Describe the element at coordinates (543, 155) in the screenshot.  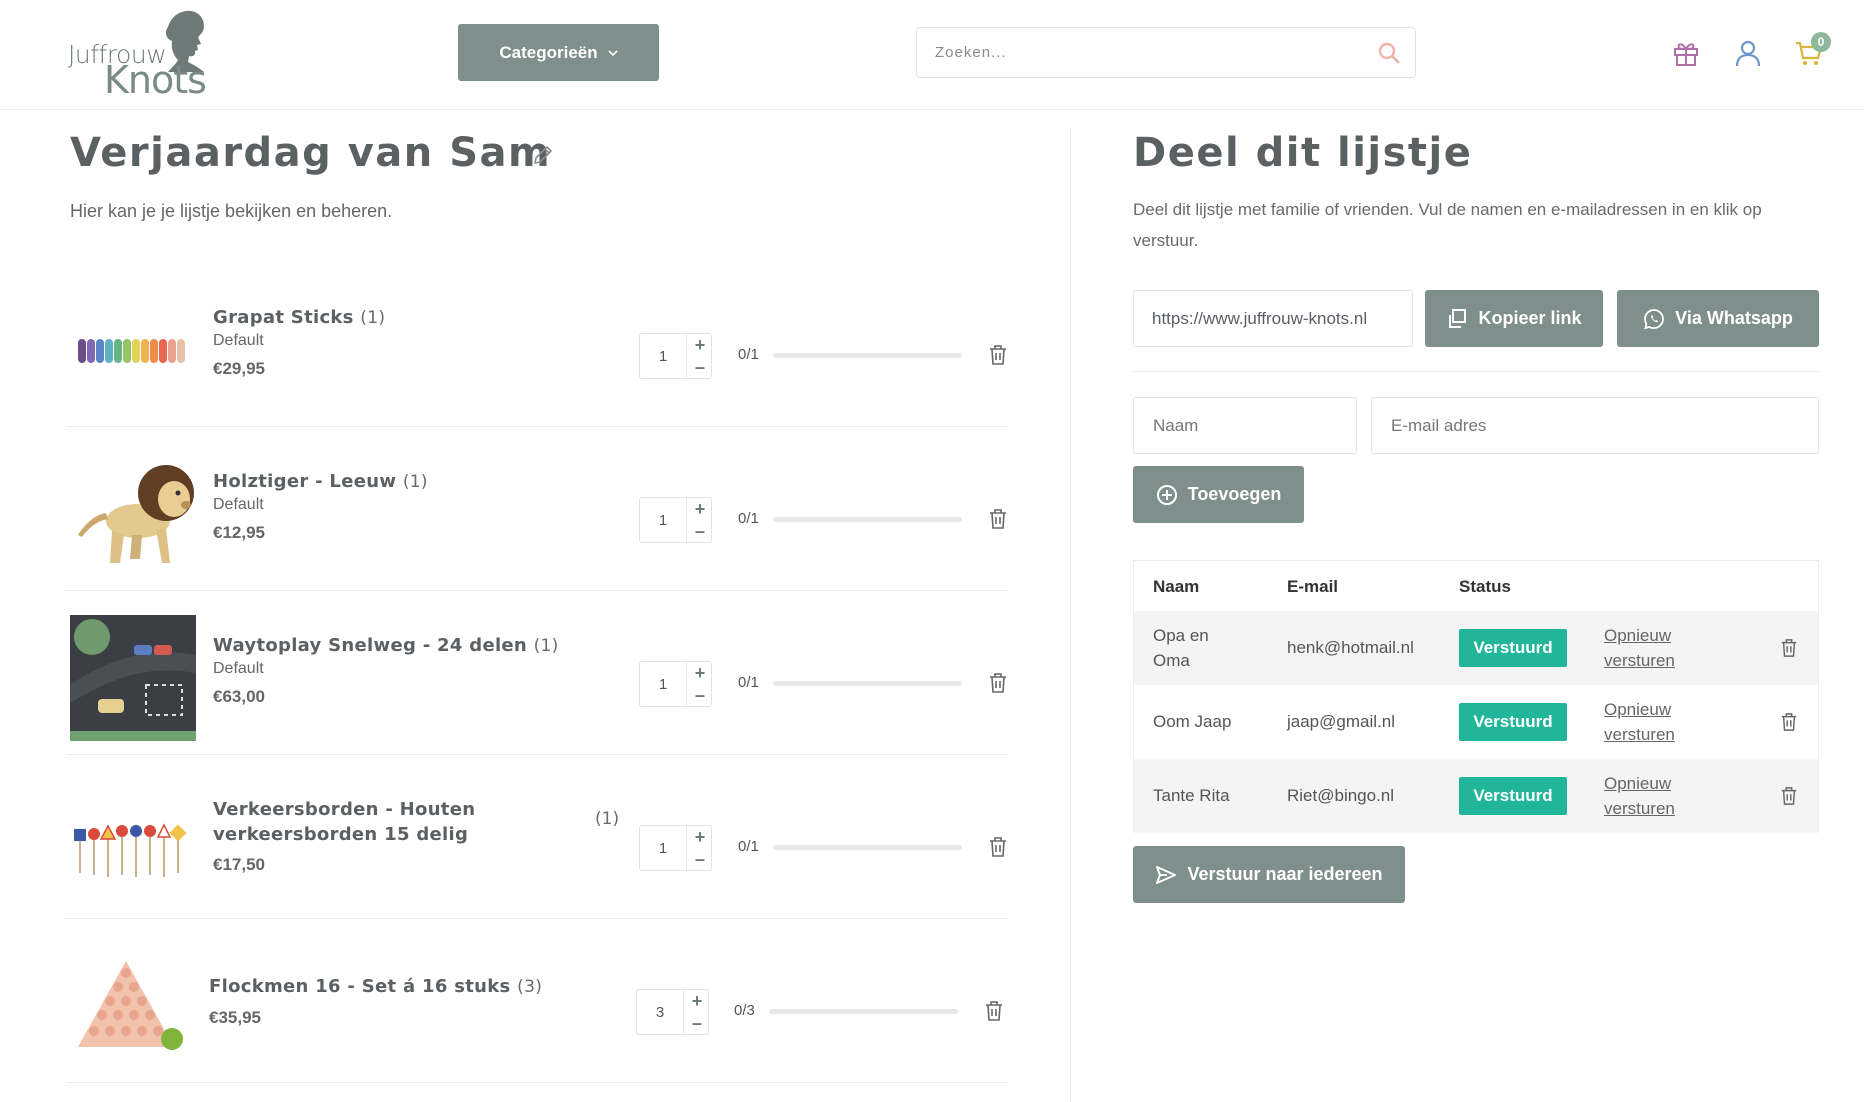
I see `pencil-icon` at that location.